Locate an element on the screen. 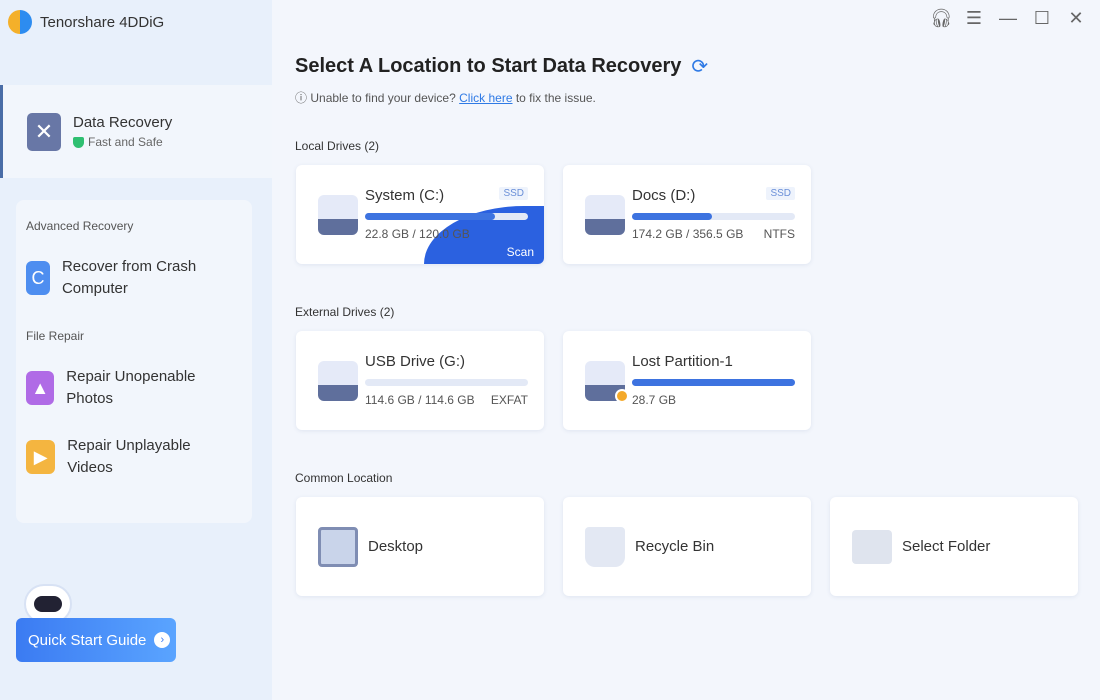 The width and height of the screenshot is (1100, 700). question-icon: ⓘ is located at coordinates (301, 98).